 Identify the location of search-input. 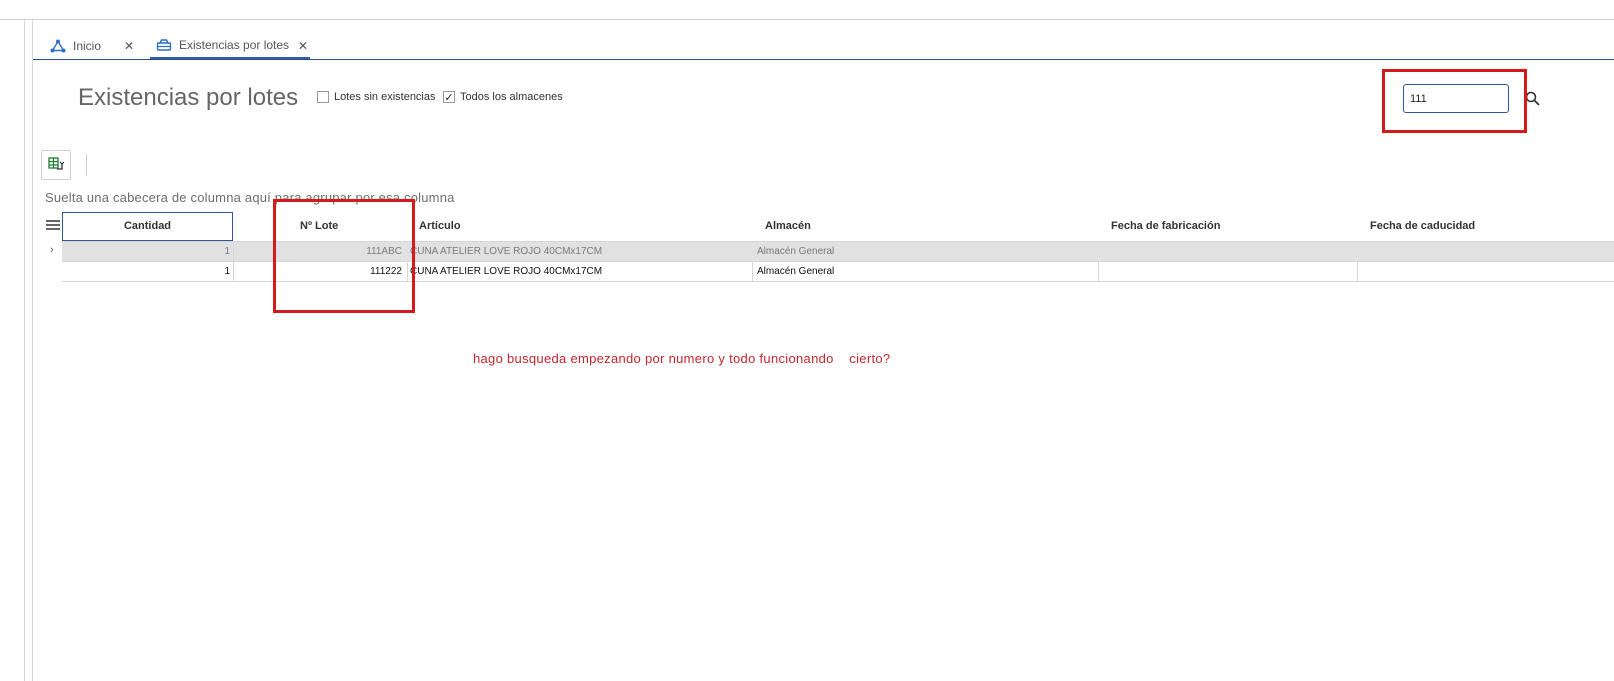
(1456, 98).